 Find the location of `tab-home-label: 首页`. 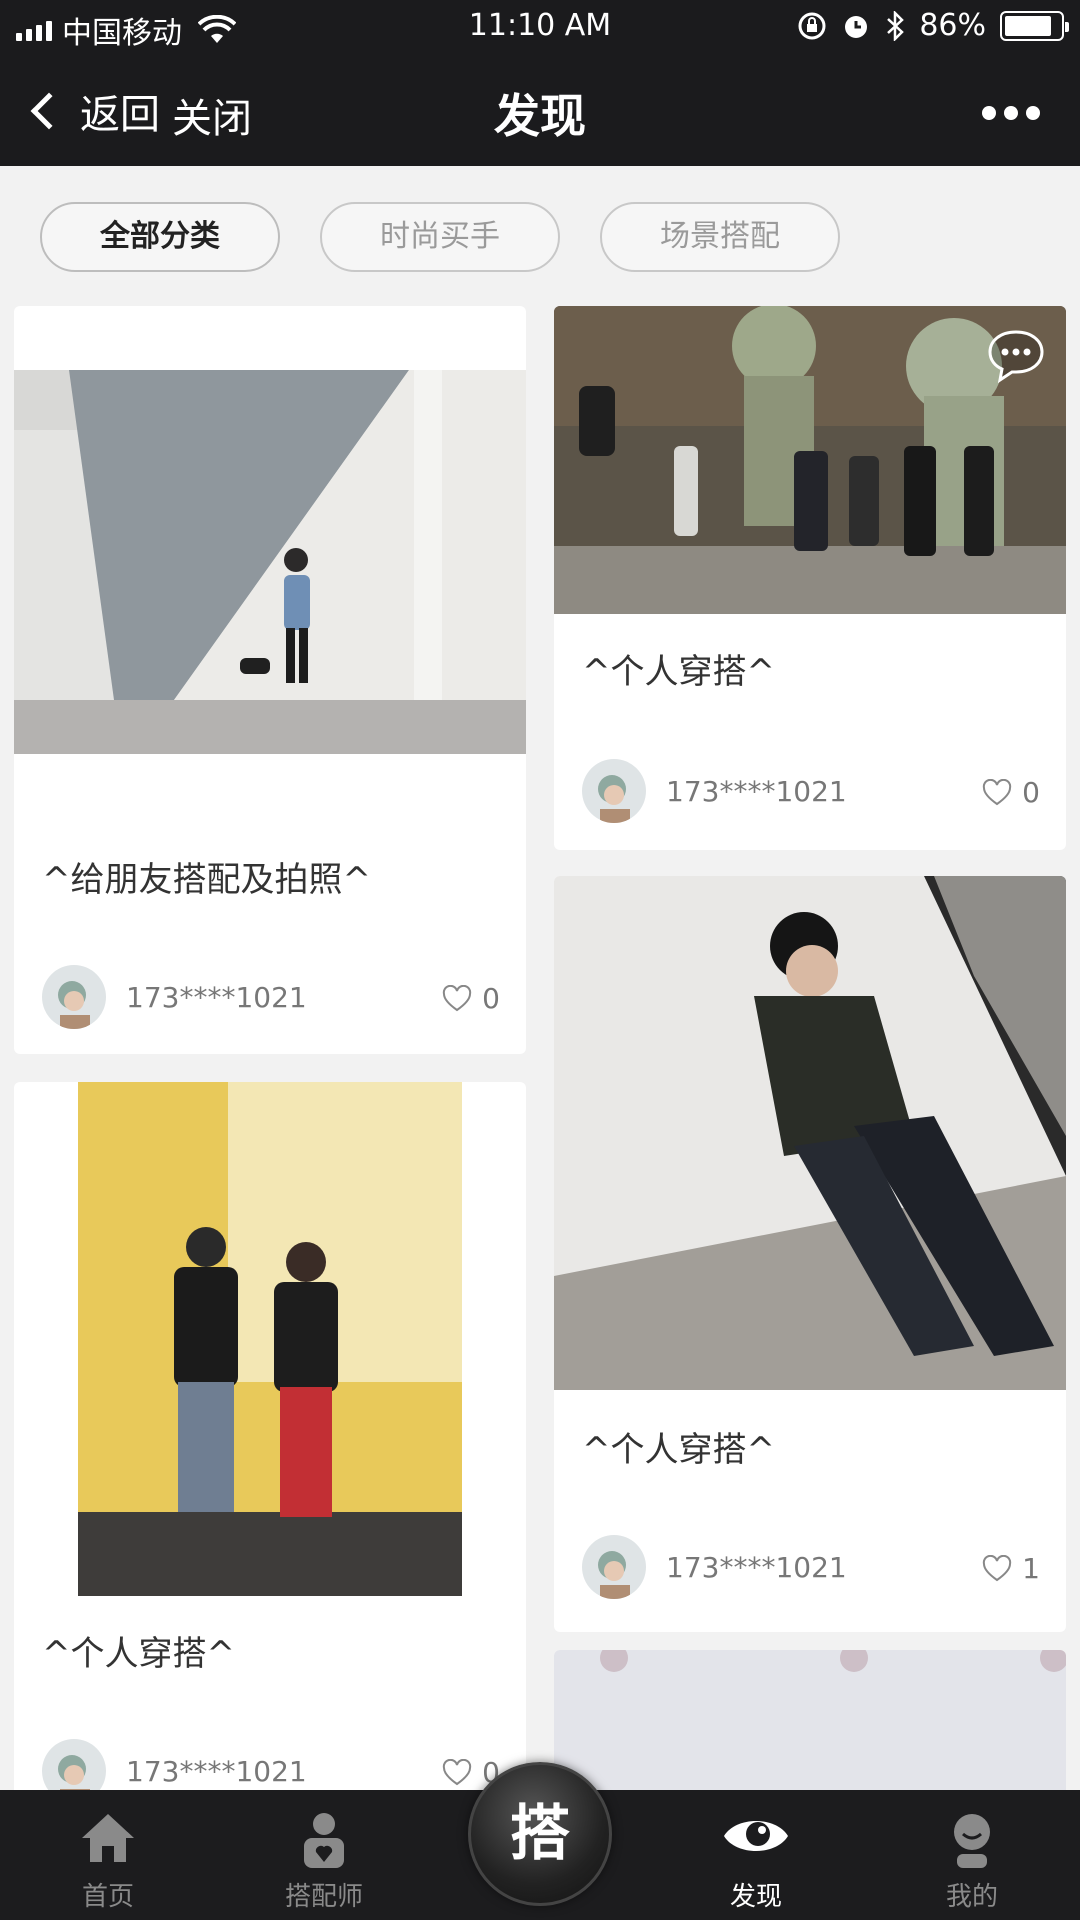

tab-home-label: 首页 is located at coordinates (107, 1897).